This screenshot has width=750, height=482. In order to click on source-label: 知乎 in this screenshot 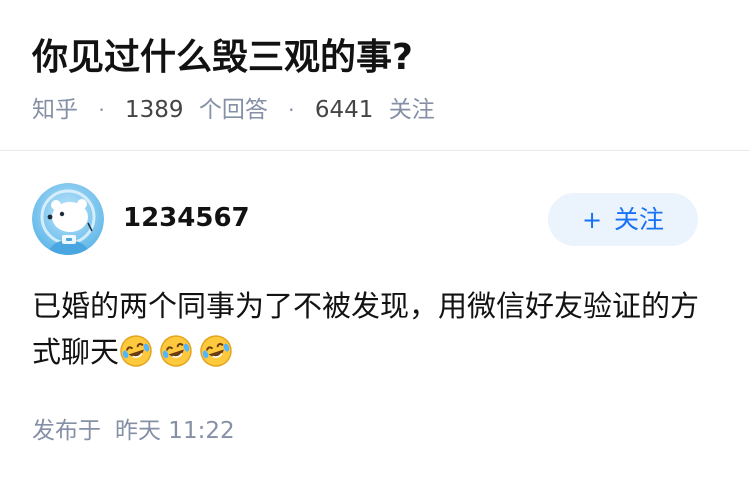, I will do `click(55, 110)`.